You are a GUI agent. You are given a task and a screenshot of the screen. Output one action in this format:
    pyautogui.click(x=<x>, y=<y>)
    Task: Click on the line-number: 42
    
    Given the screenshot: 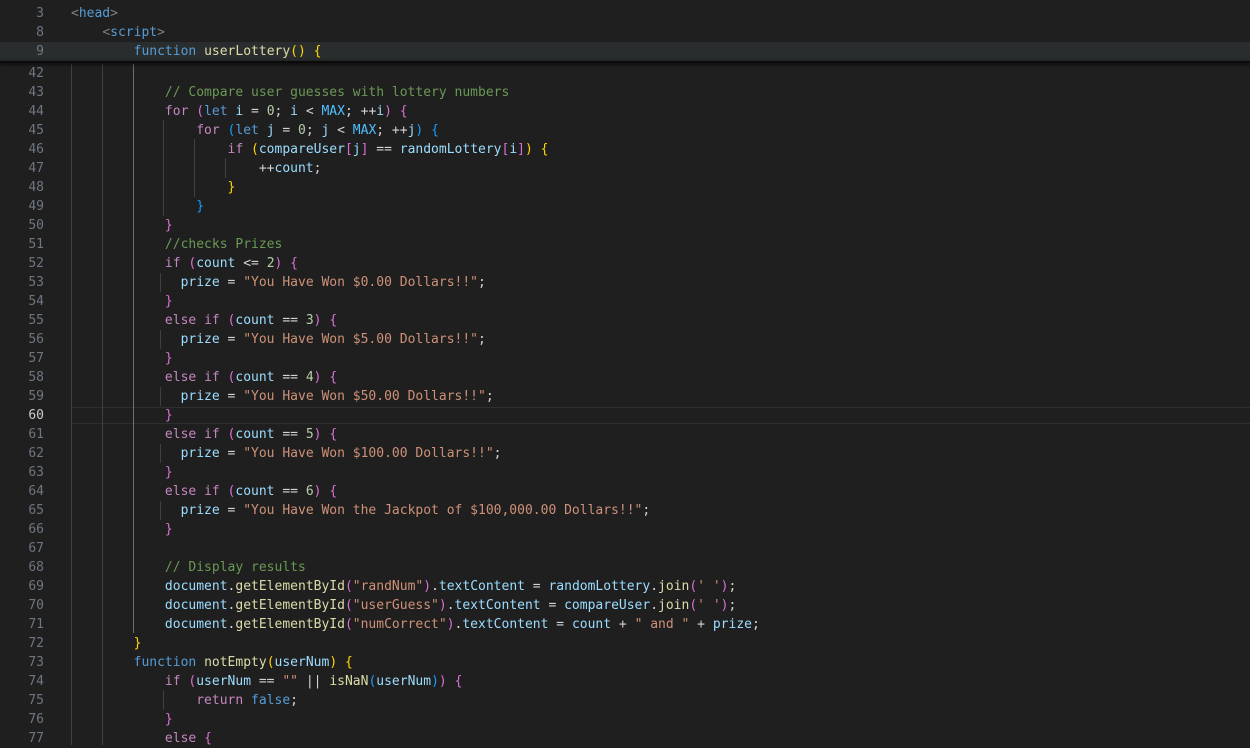 What is the action you would take?
    pyautogui.click(x=36, y=73)
    